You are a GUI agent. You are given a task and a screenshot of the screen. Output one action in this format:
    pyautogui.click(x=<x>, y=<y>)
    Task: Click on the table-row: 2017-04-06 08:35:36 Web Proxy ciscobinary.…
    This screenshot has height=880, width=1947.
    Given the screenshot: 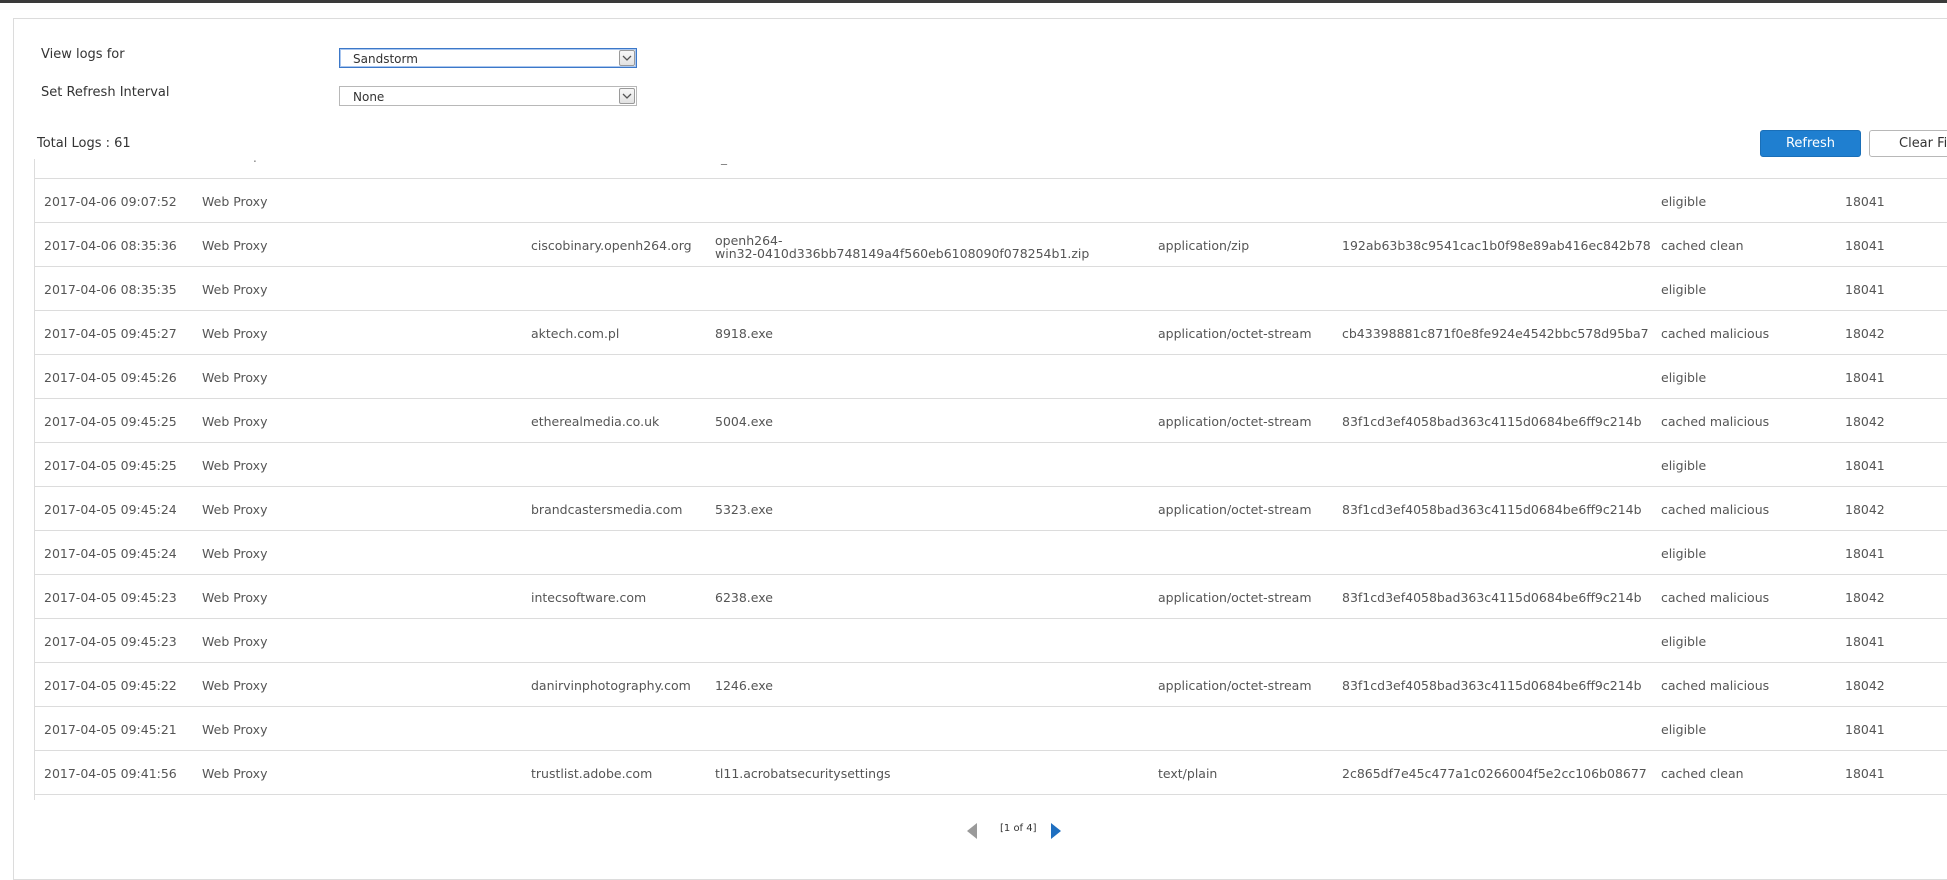 What is the action you would take?
    pyautogui.click(x=991, y=245)
    